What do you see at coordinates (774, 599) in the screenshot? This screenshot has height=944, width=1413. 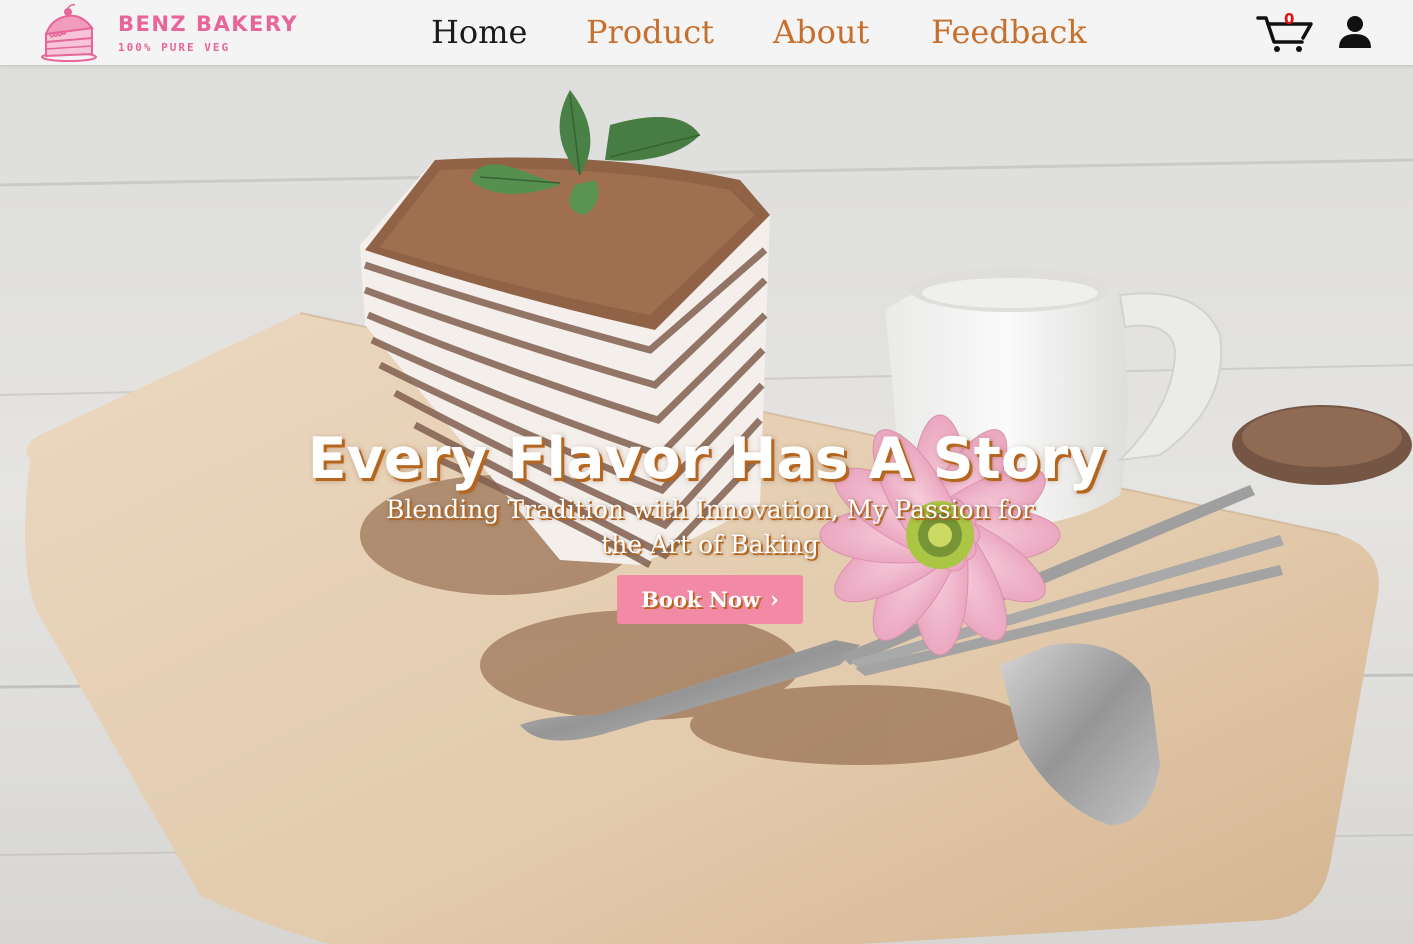 I see `chevron-right-icon: ›` at bounding box center [774, 599].